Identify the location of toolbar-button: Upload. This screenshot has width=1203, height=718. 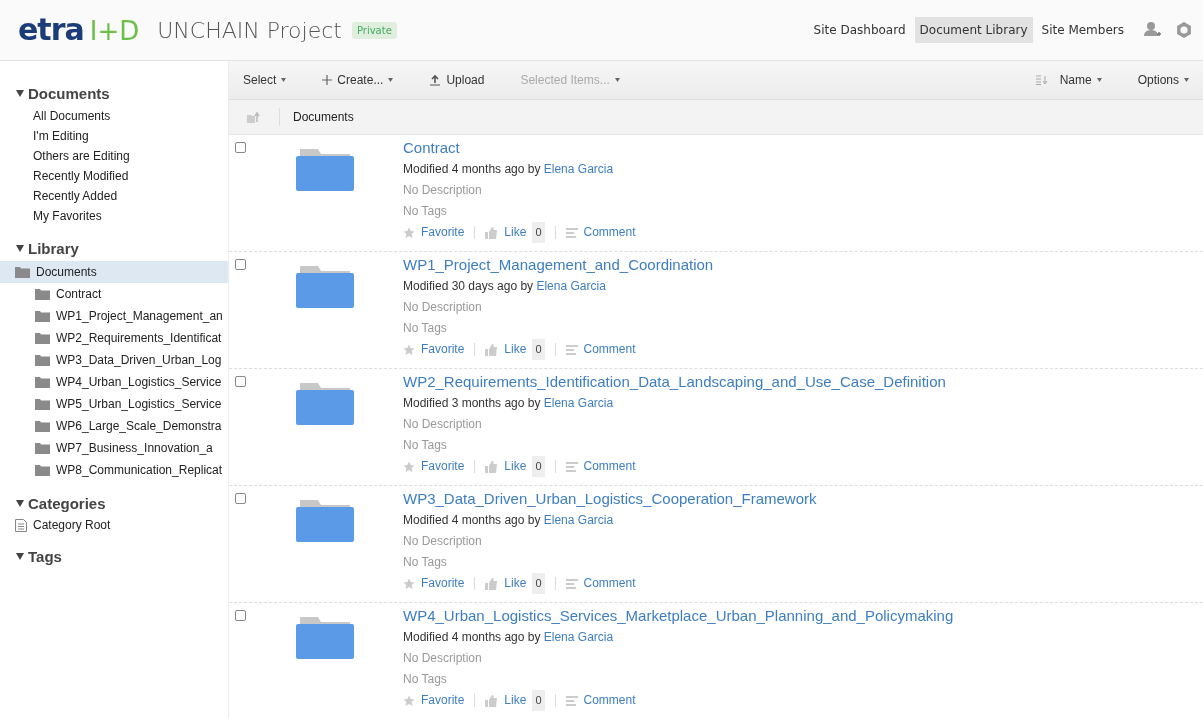
(457, 80).